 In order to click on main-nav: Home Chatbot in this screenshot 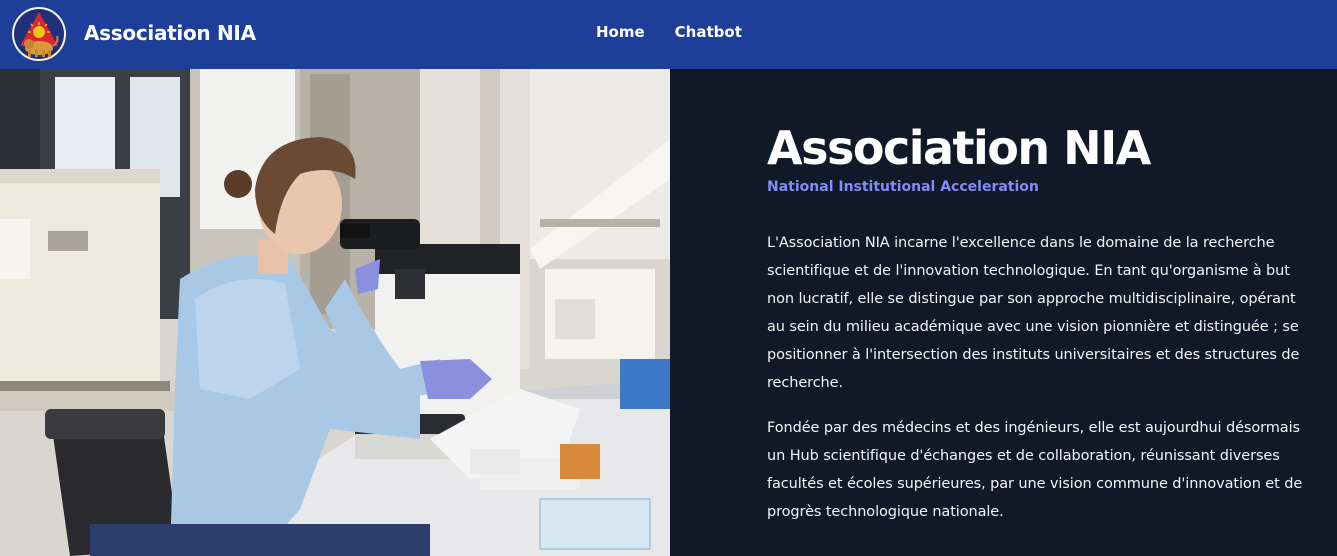, I will do `click(669, 32)`.